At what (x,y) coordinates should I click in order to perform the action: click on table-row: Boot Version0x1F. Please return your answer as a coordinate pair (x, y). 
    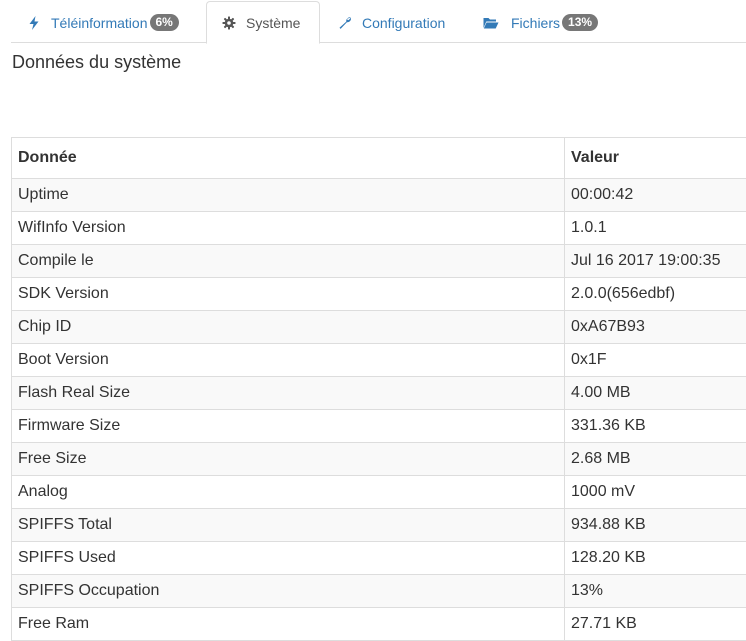
    Looking at the image, I should click on (379, 360).